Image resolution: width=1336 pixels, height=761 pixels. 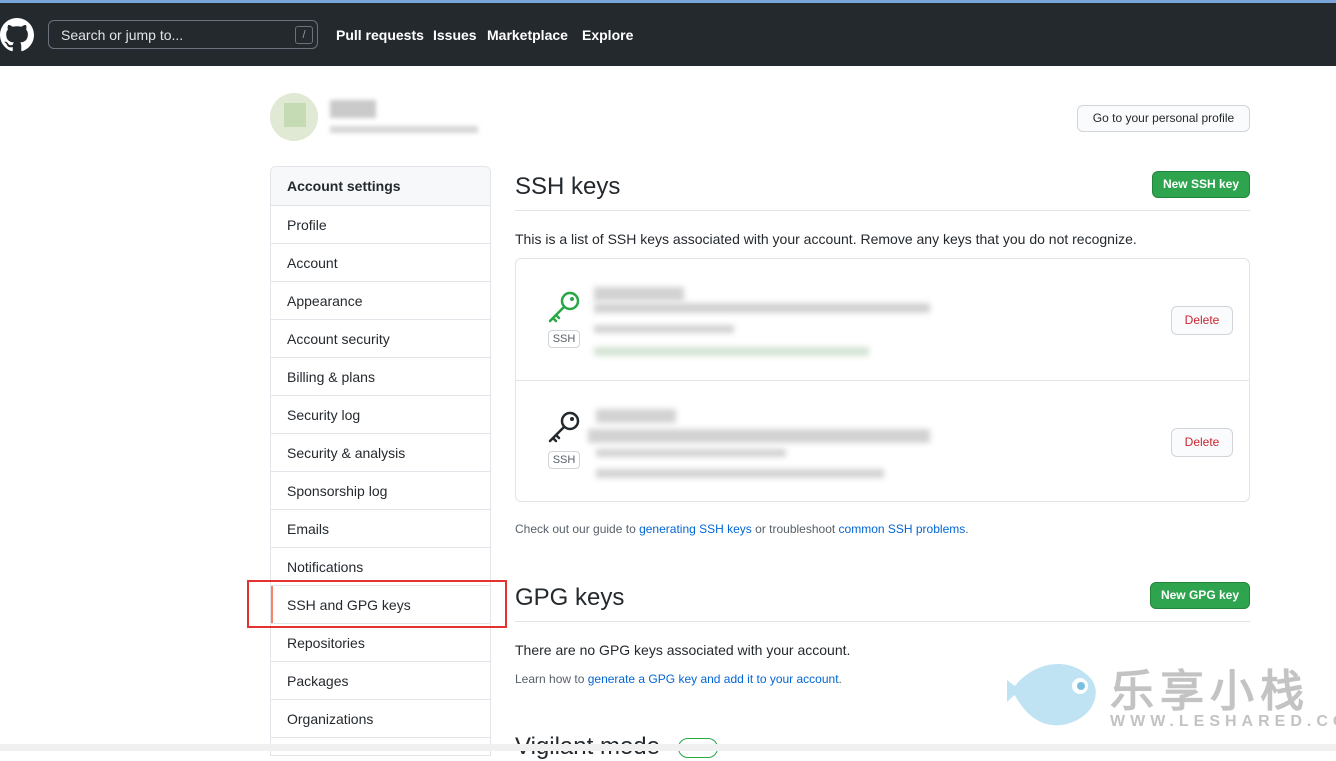 What do you see at coordinates (304, 35) in the screenshot?
I see `search-shortcut-badge: /` at bounding box center [304, 35].